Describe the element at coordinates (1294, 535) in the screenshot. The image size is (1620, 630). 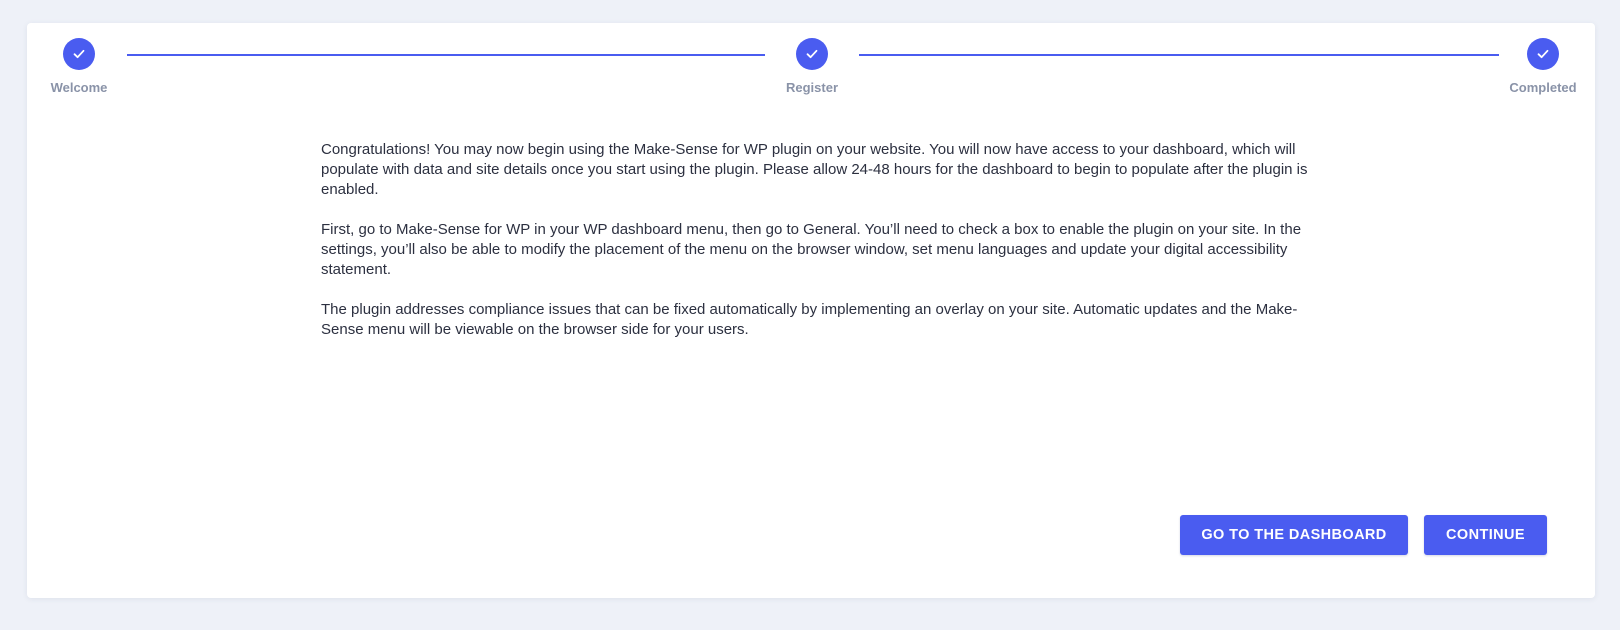
I see `go-to-dashboard-button: GO TO THE DASHBOARD` at that location.